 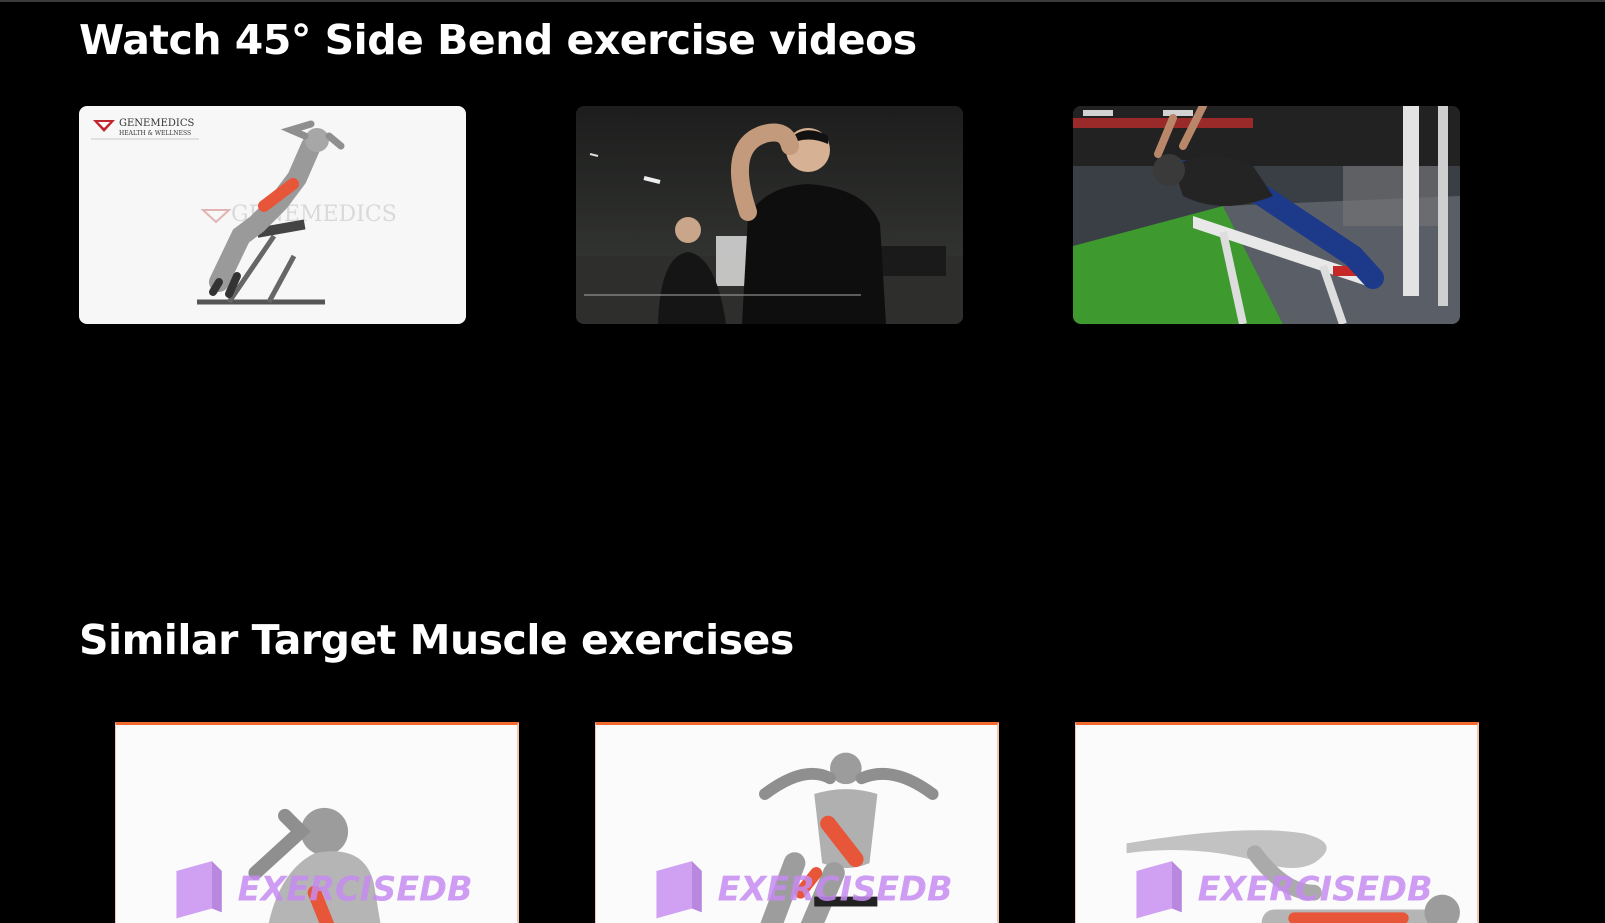 I want to click on videos-section-title: Watch 45° Side Bend exercise videos, so click(x=498, y=40).